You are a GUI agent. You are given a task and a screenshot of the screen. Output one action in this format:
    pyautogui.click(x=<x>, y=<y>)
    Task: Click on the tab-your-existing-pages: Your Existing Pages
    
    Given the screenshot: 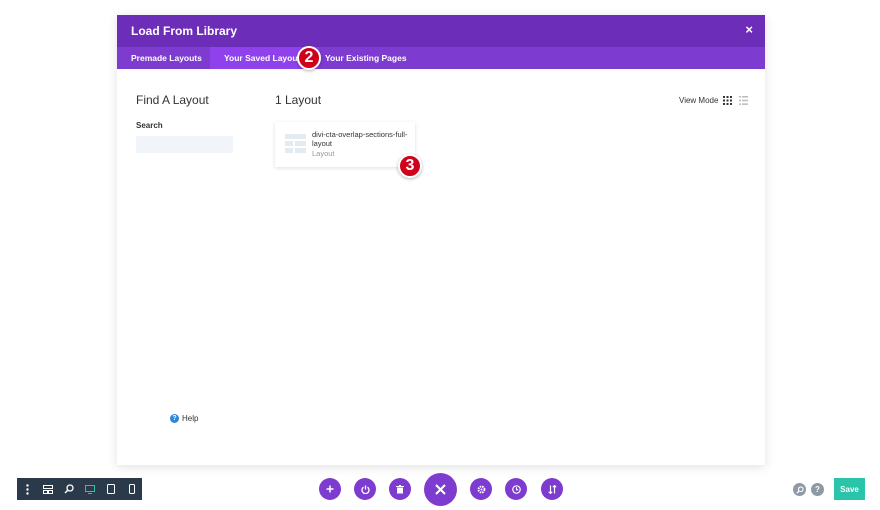 What is the action you would take?
    pyautogui.click(x=366, y=58)
    